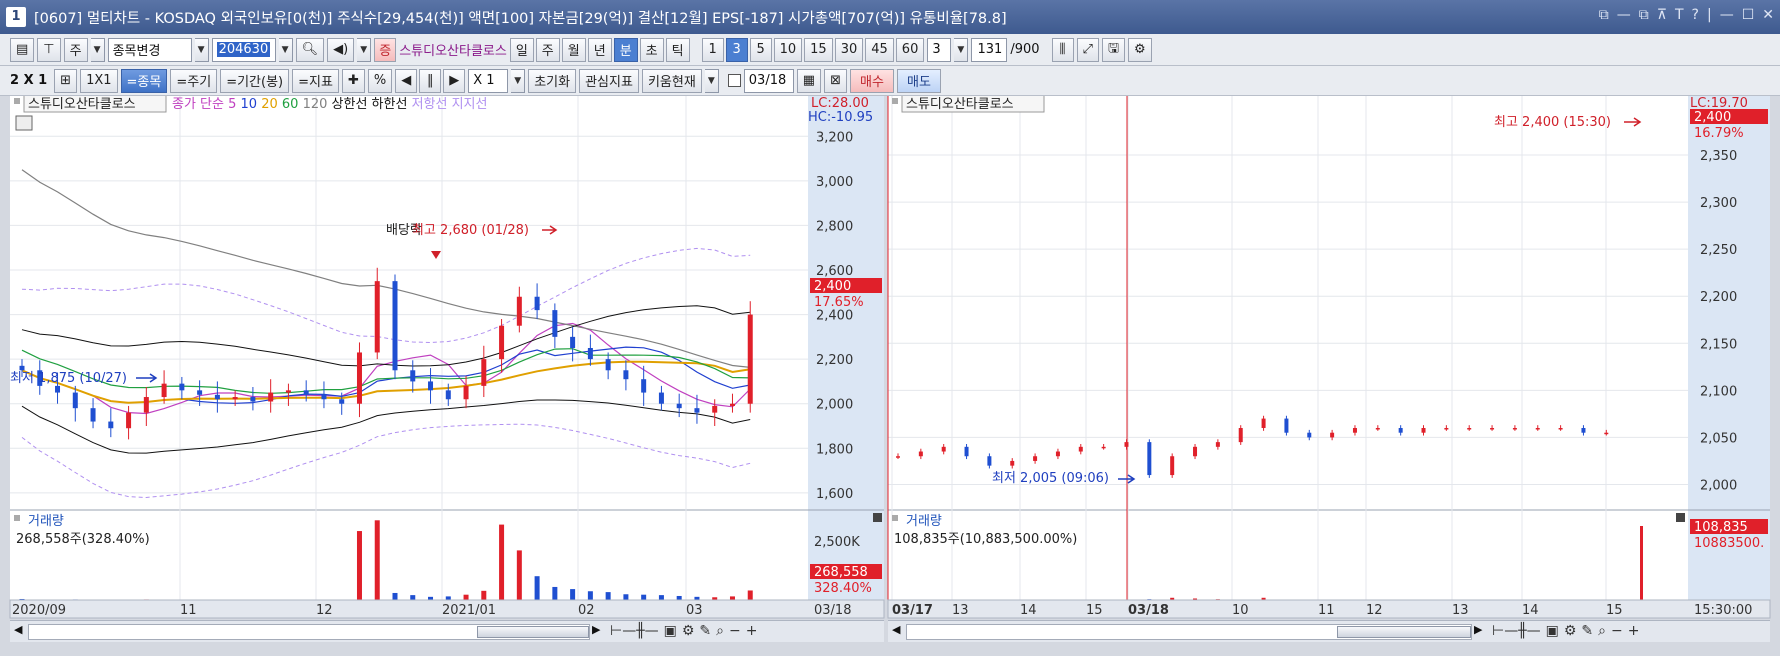 Image resolution: width=1780 pixels, height=656 pixels. Describe the element at coordinates (879, 49) in the screenshot. I see `minute-button-45: 45` at that location.